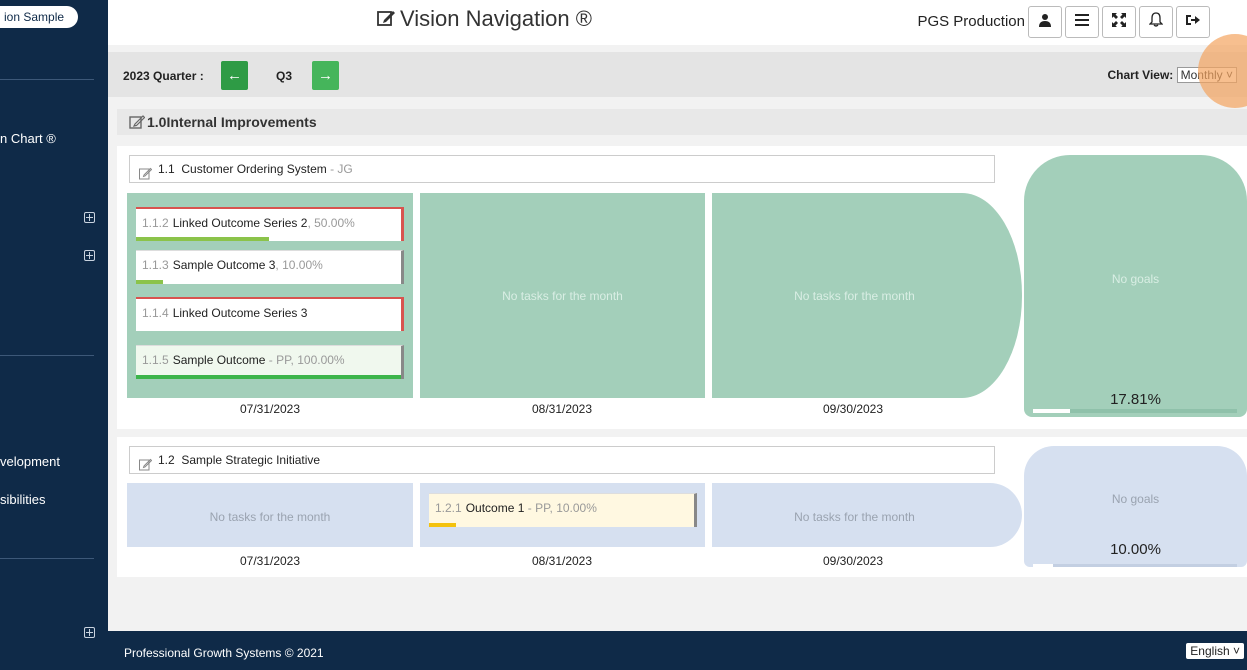 The image size is (1247, 670). I want to click on logout-button, so click(1193, 22).